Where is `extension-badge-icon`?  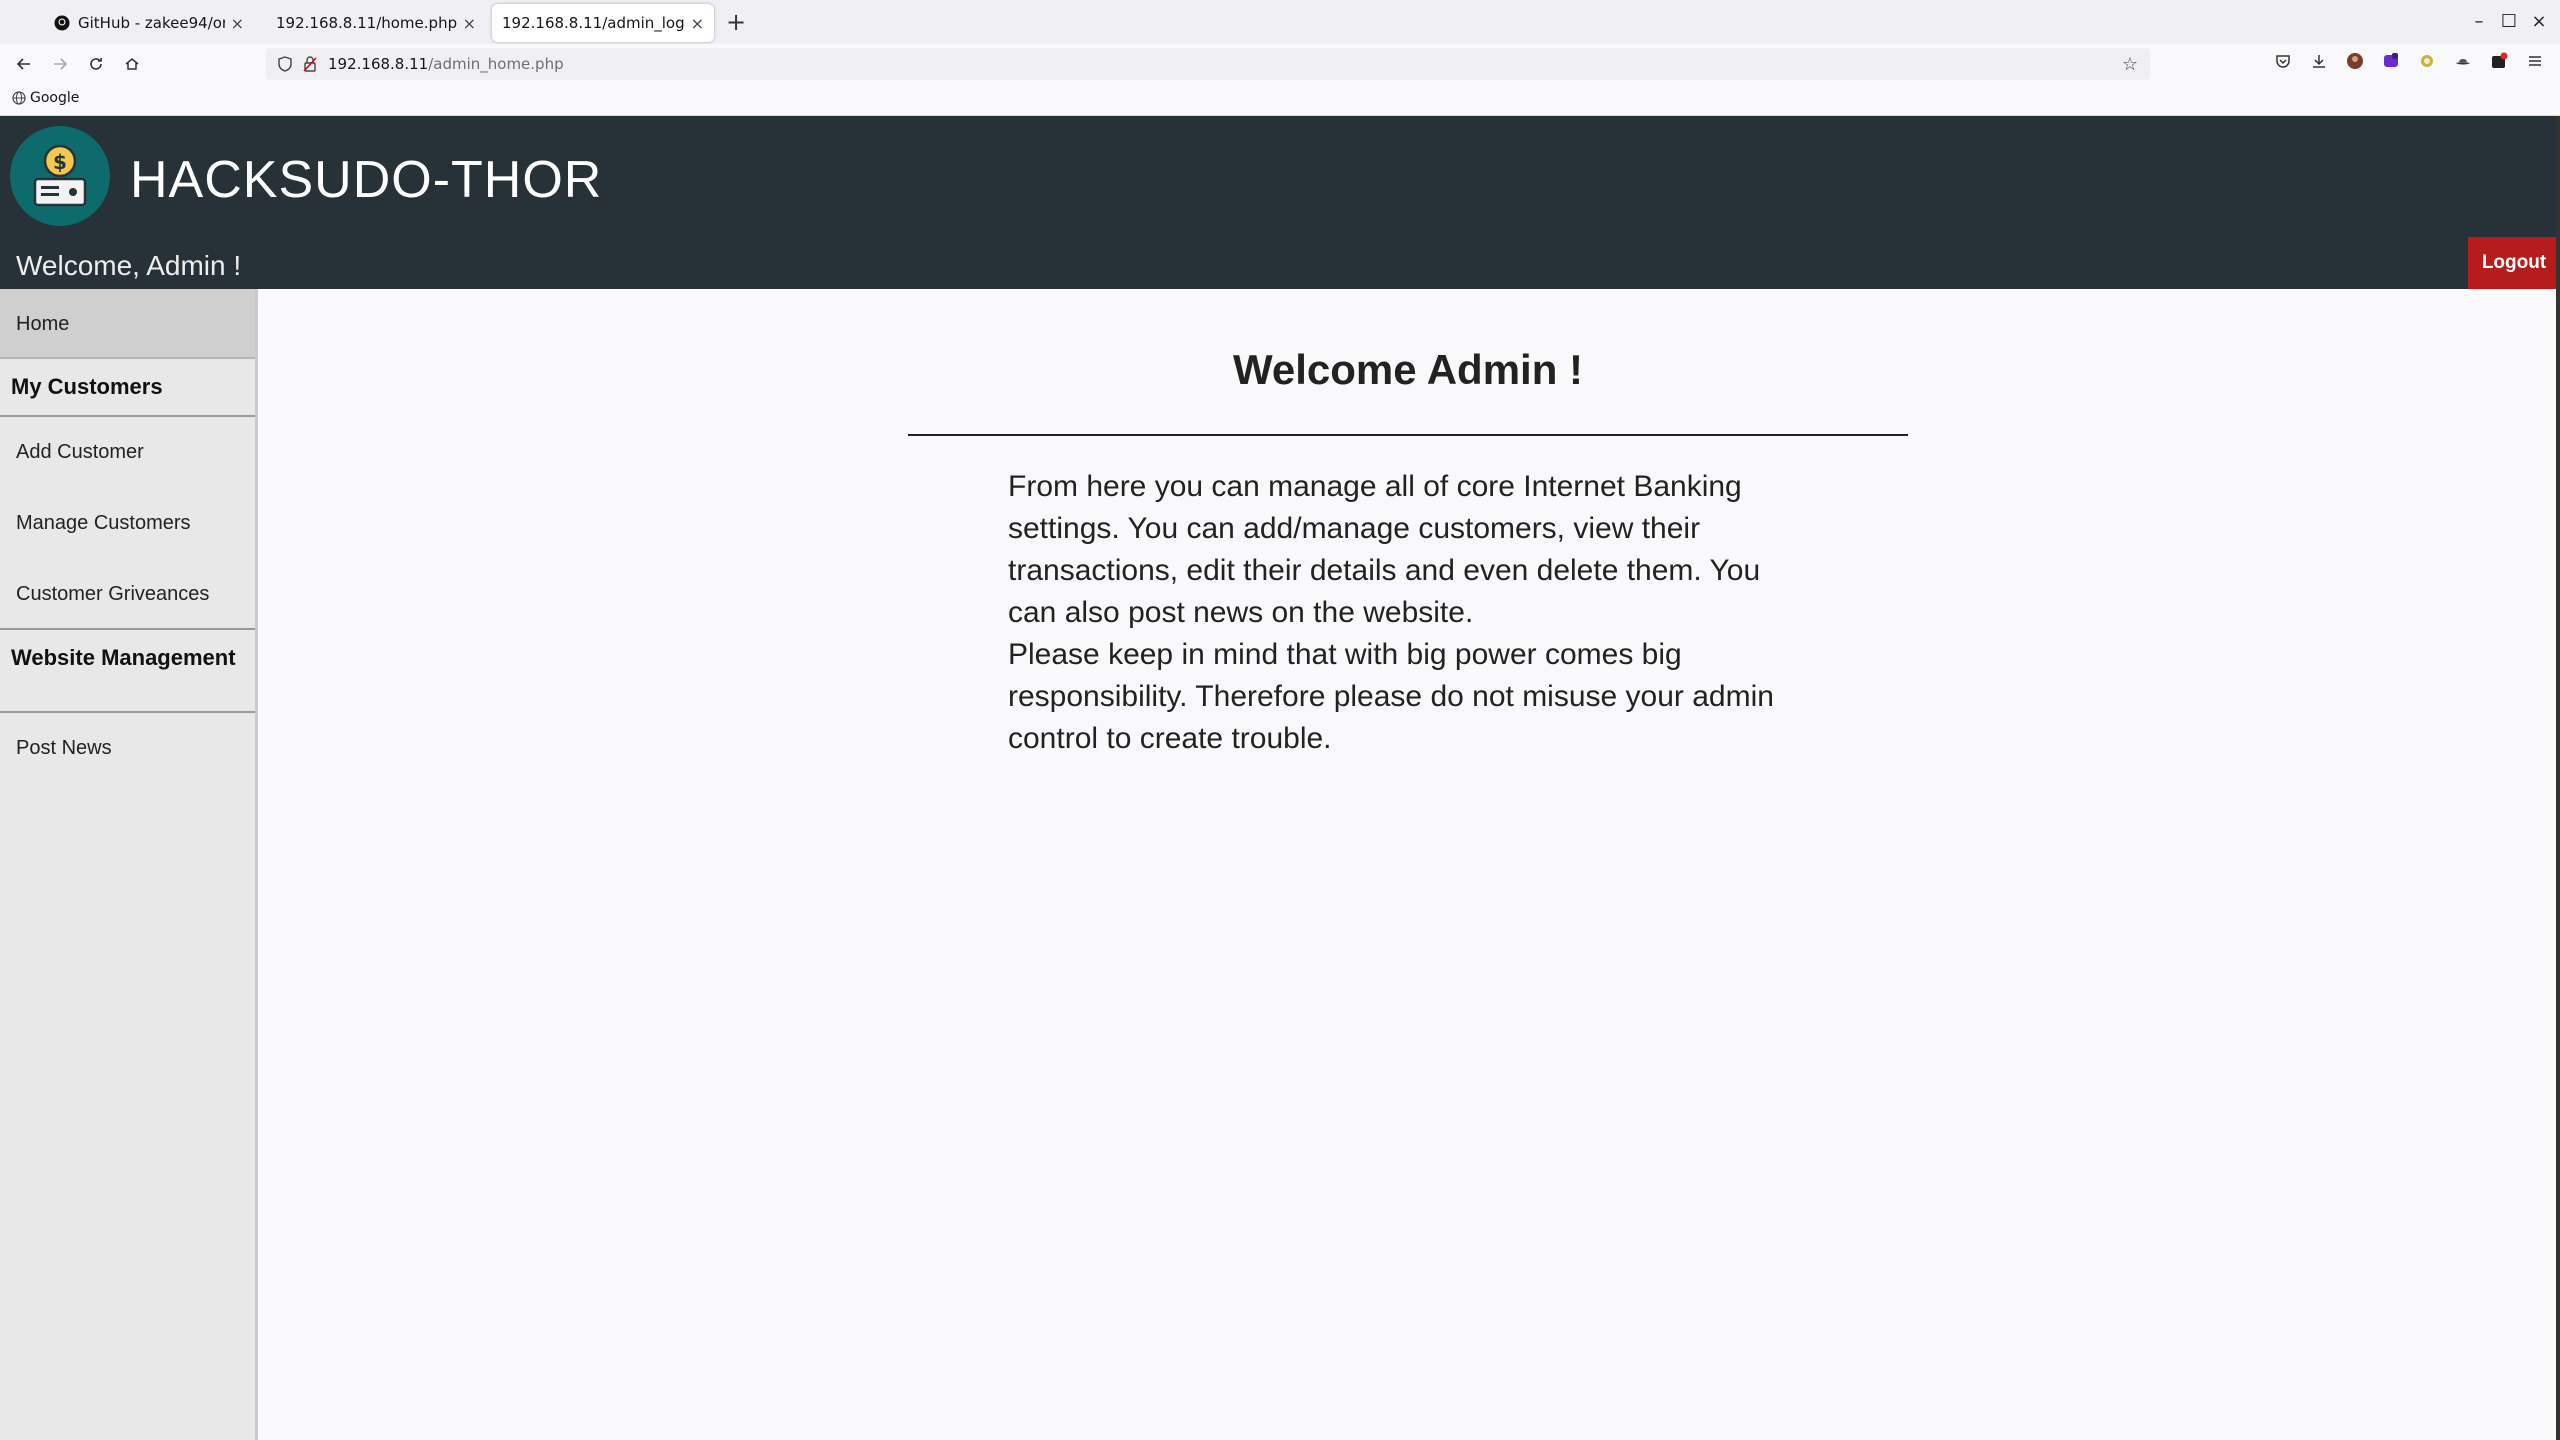 extension-badge-icon is located at coordinates (2499, 61).